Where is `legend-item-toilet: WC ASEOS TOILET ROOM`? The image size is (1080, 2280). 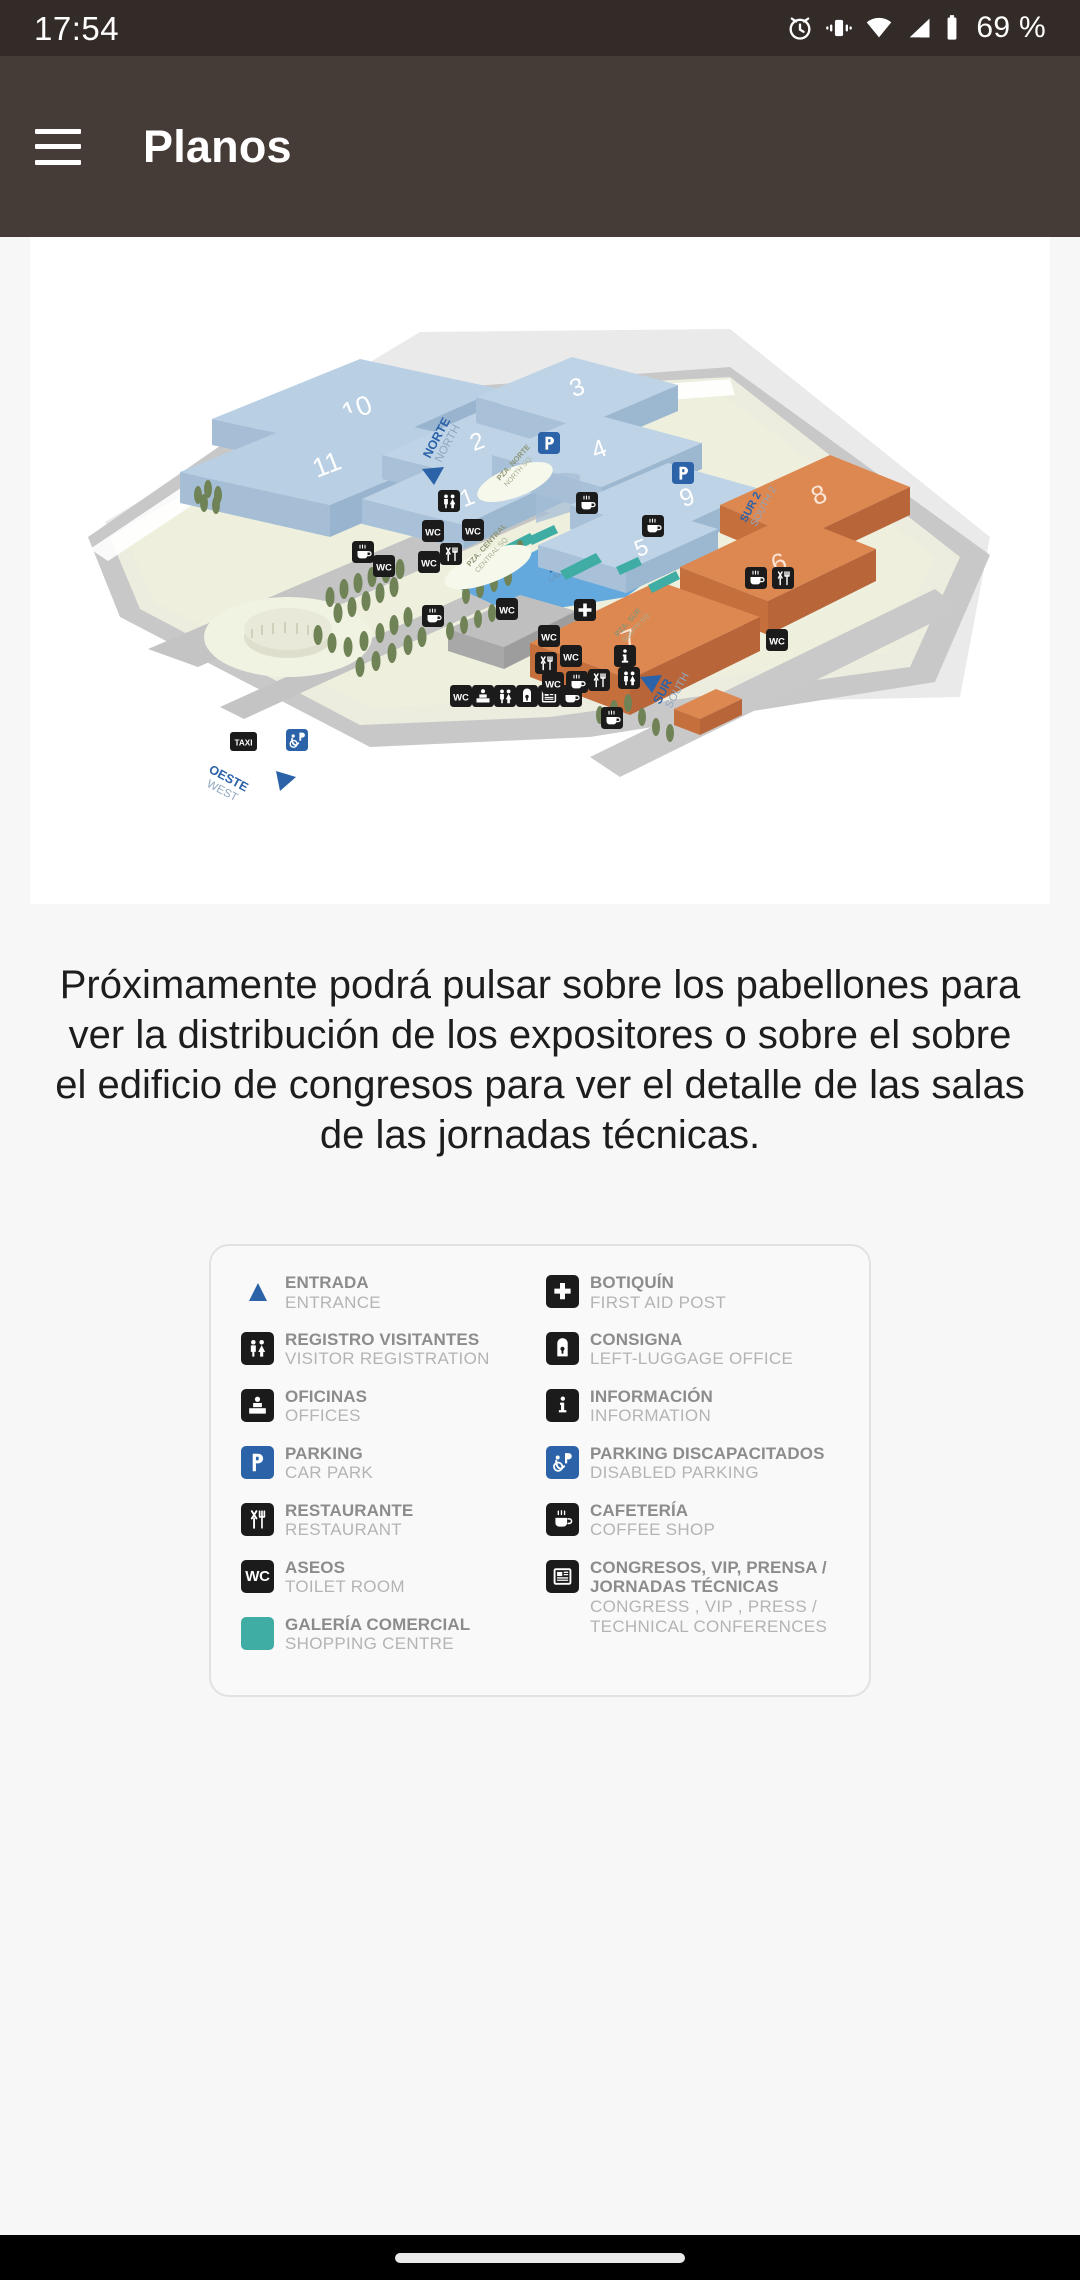
legend-item-toilet: WC ASEOS TOILET ROOM is located at coordinates (387, 1577).